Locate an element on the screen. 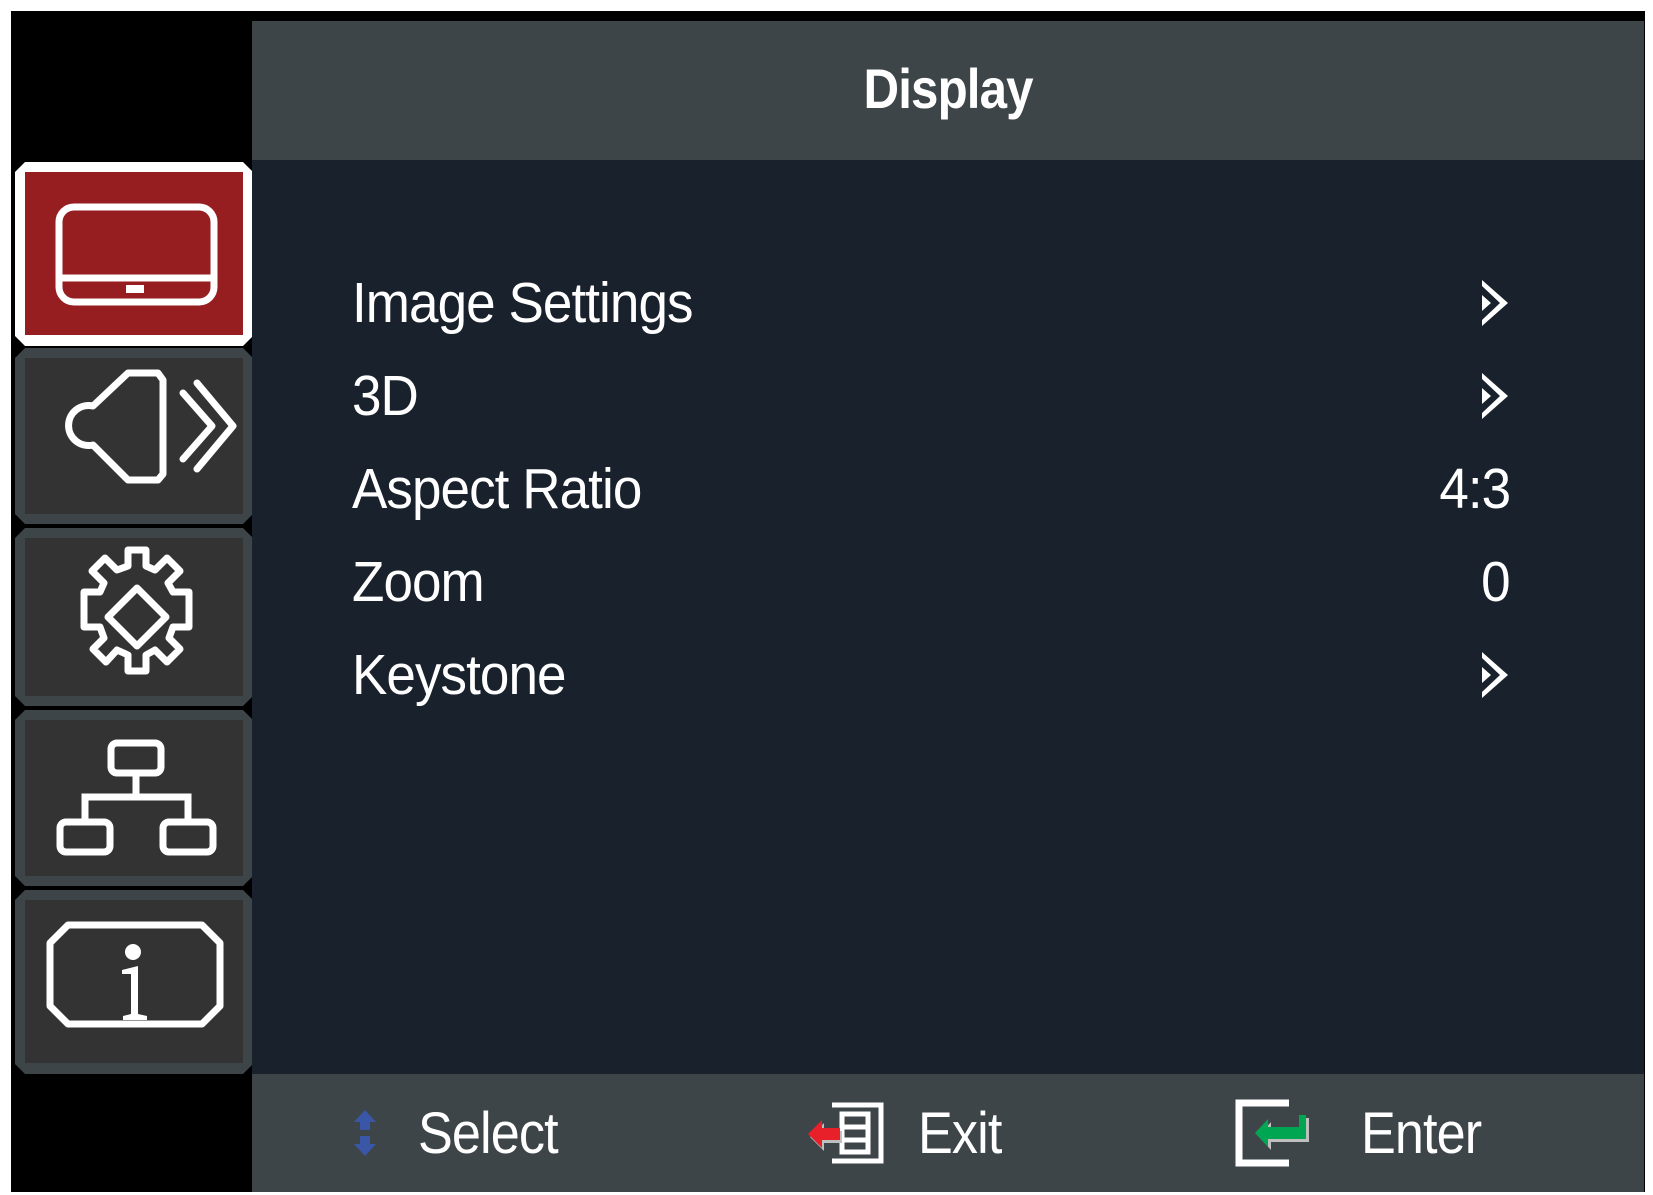 Image resolution: width=1653 pixels, height=1195 pixels. page-title: Display is located at coordinates (948, 88).